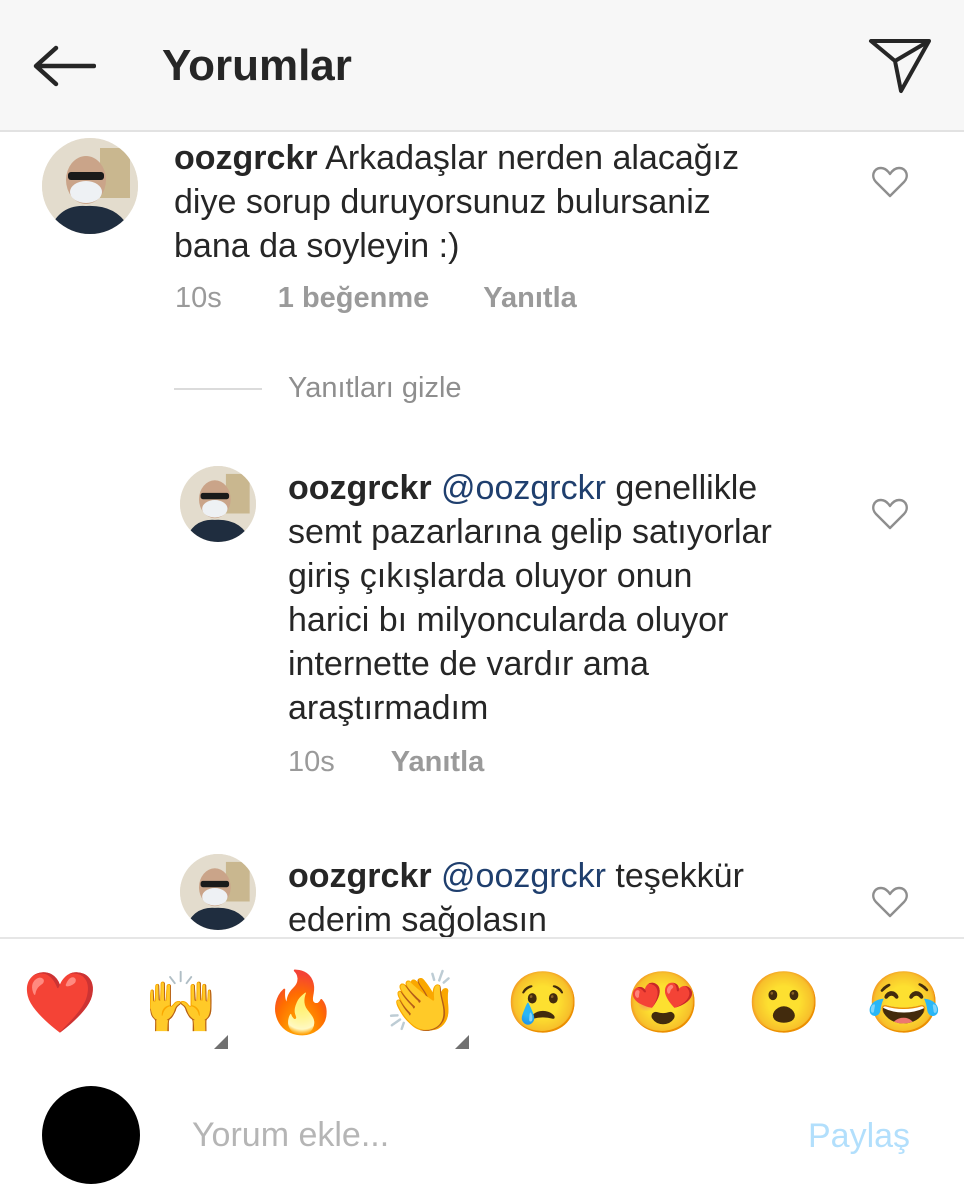 The width and height of the screenshot is (964, 1200). Describe the element at coordinates (375, 388) in the screenshot. I see `hide-replies-label: Yanıtları gizle` at that location.